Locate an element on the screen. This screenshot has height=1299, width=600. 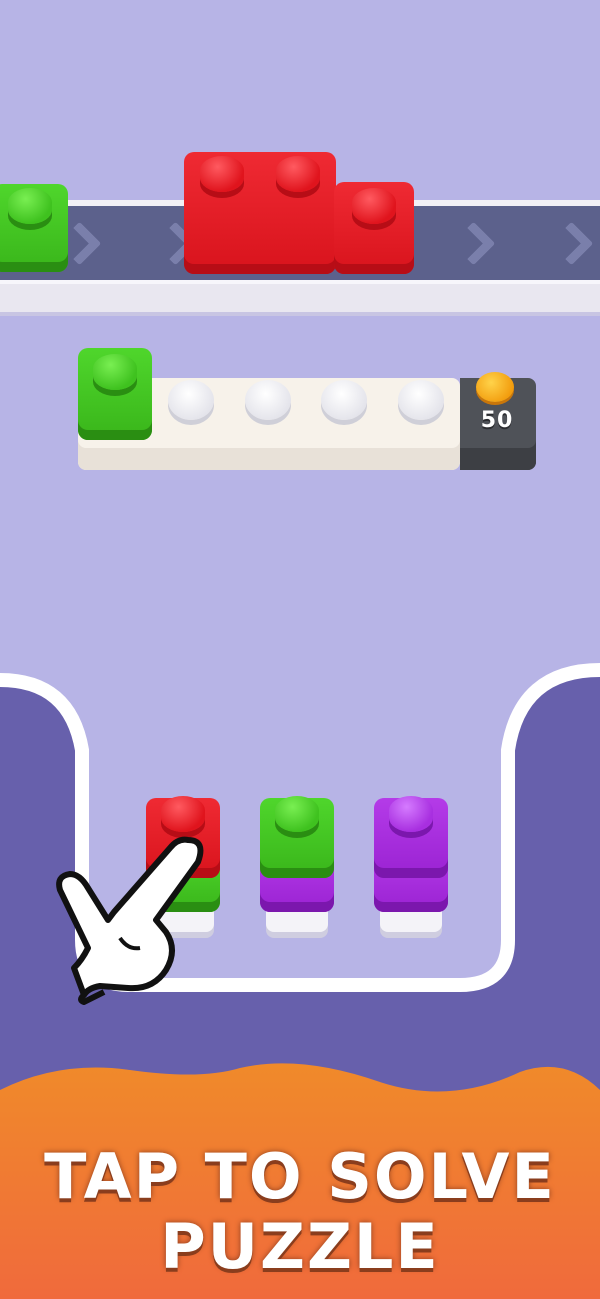
stack-purple is located at coordinates (412, 867).